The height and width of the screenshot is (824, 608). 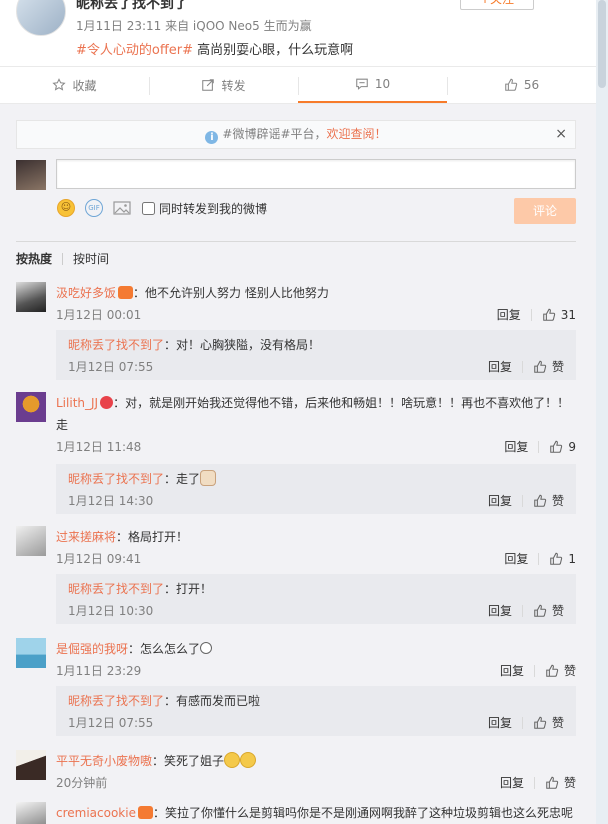 I want to click on comment-user: 是倔强的我呀, so click(x=92, y=649).